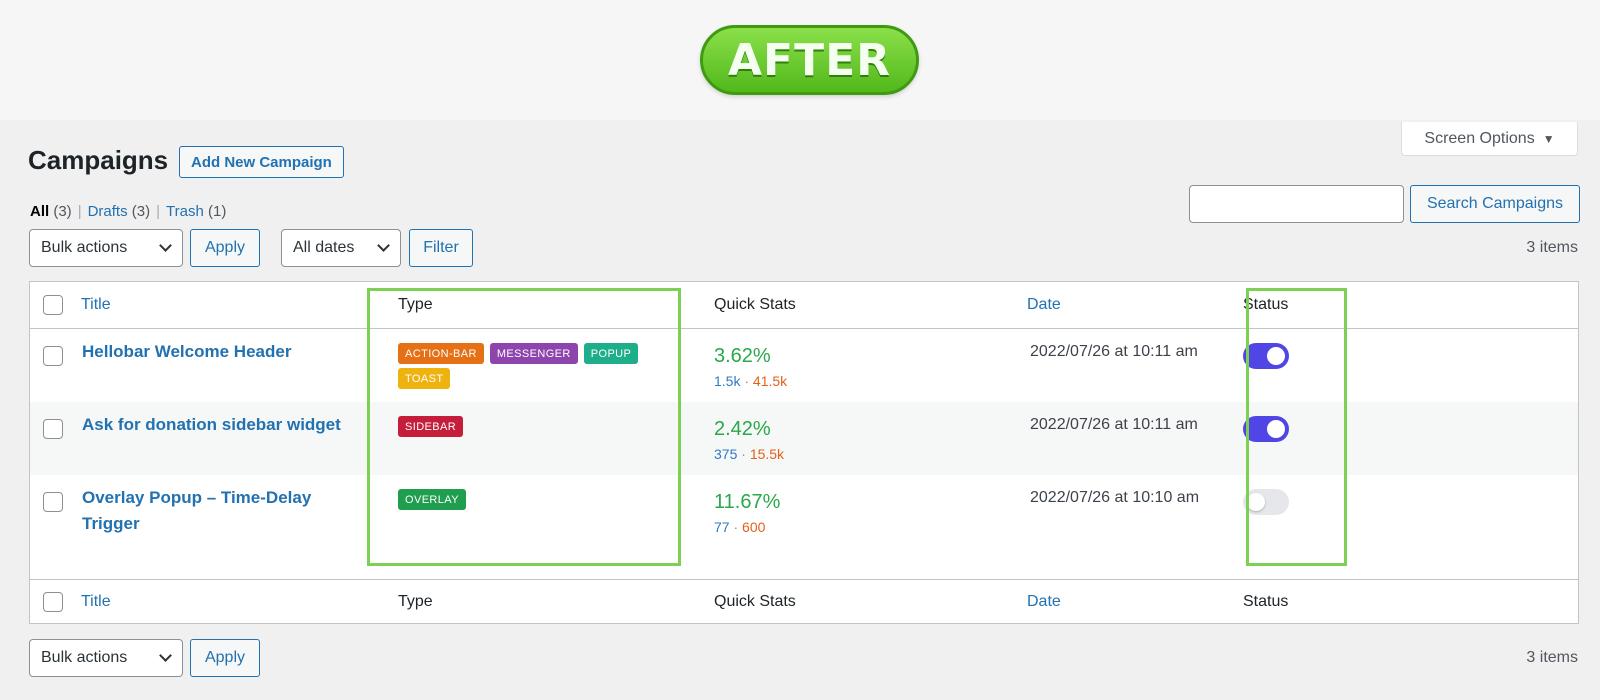  I want to click on bulk-actions-select-bottom: Bulk actions, so click(106, 658).